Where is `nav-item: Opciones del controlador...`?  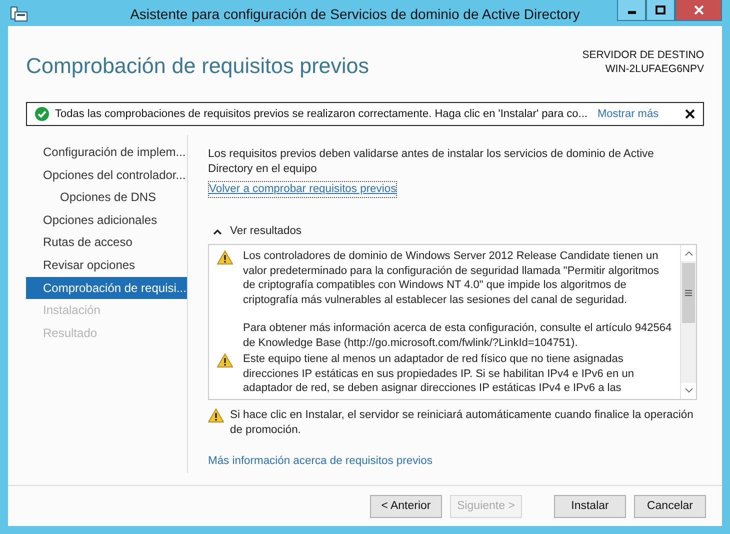
nav-item: Opciones del controlador... is located at coordinates (106, 175).